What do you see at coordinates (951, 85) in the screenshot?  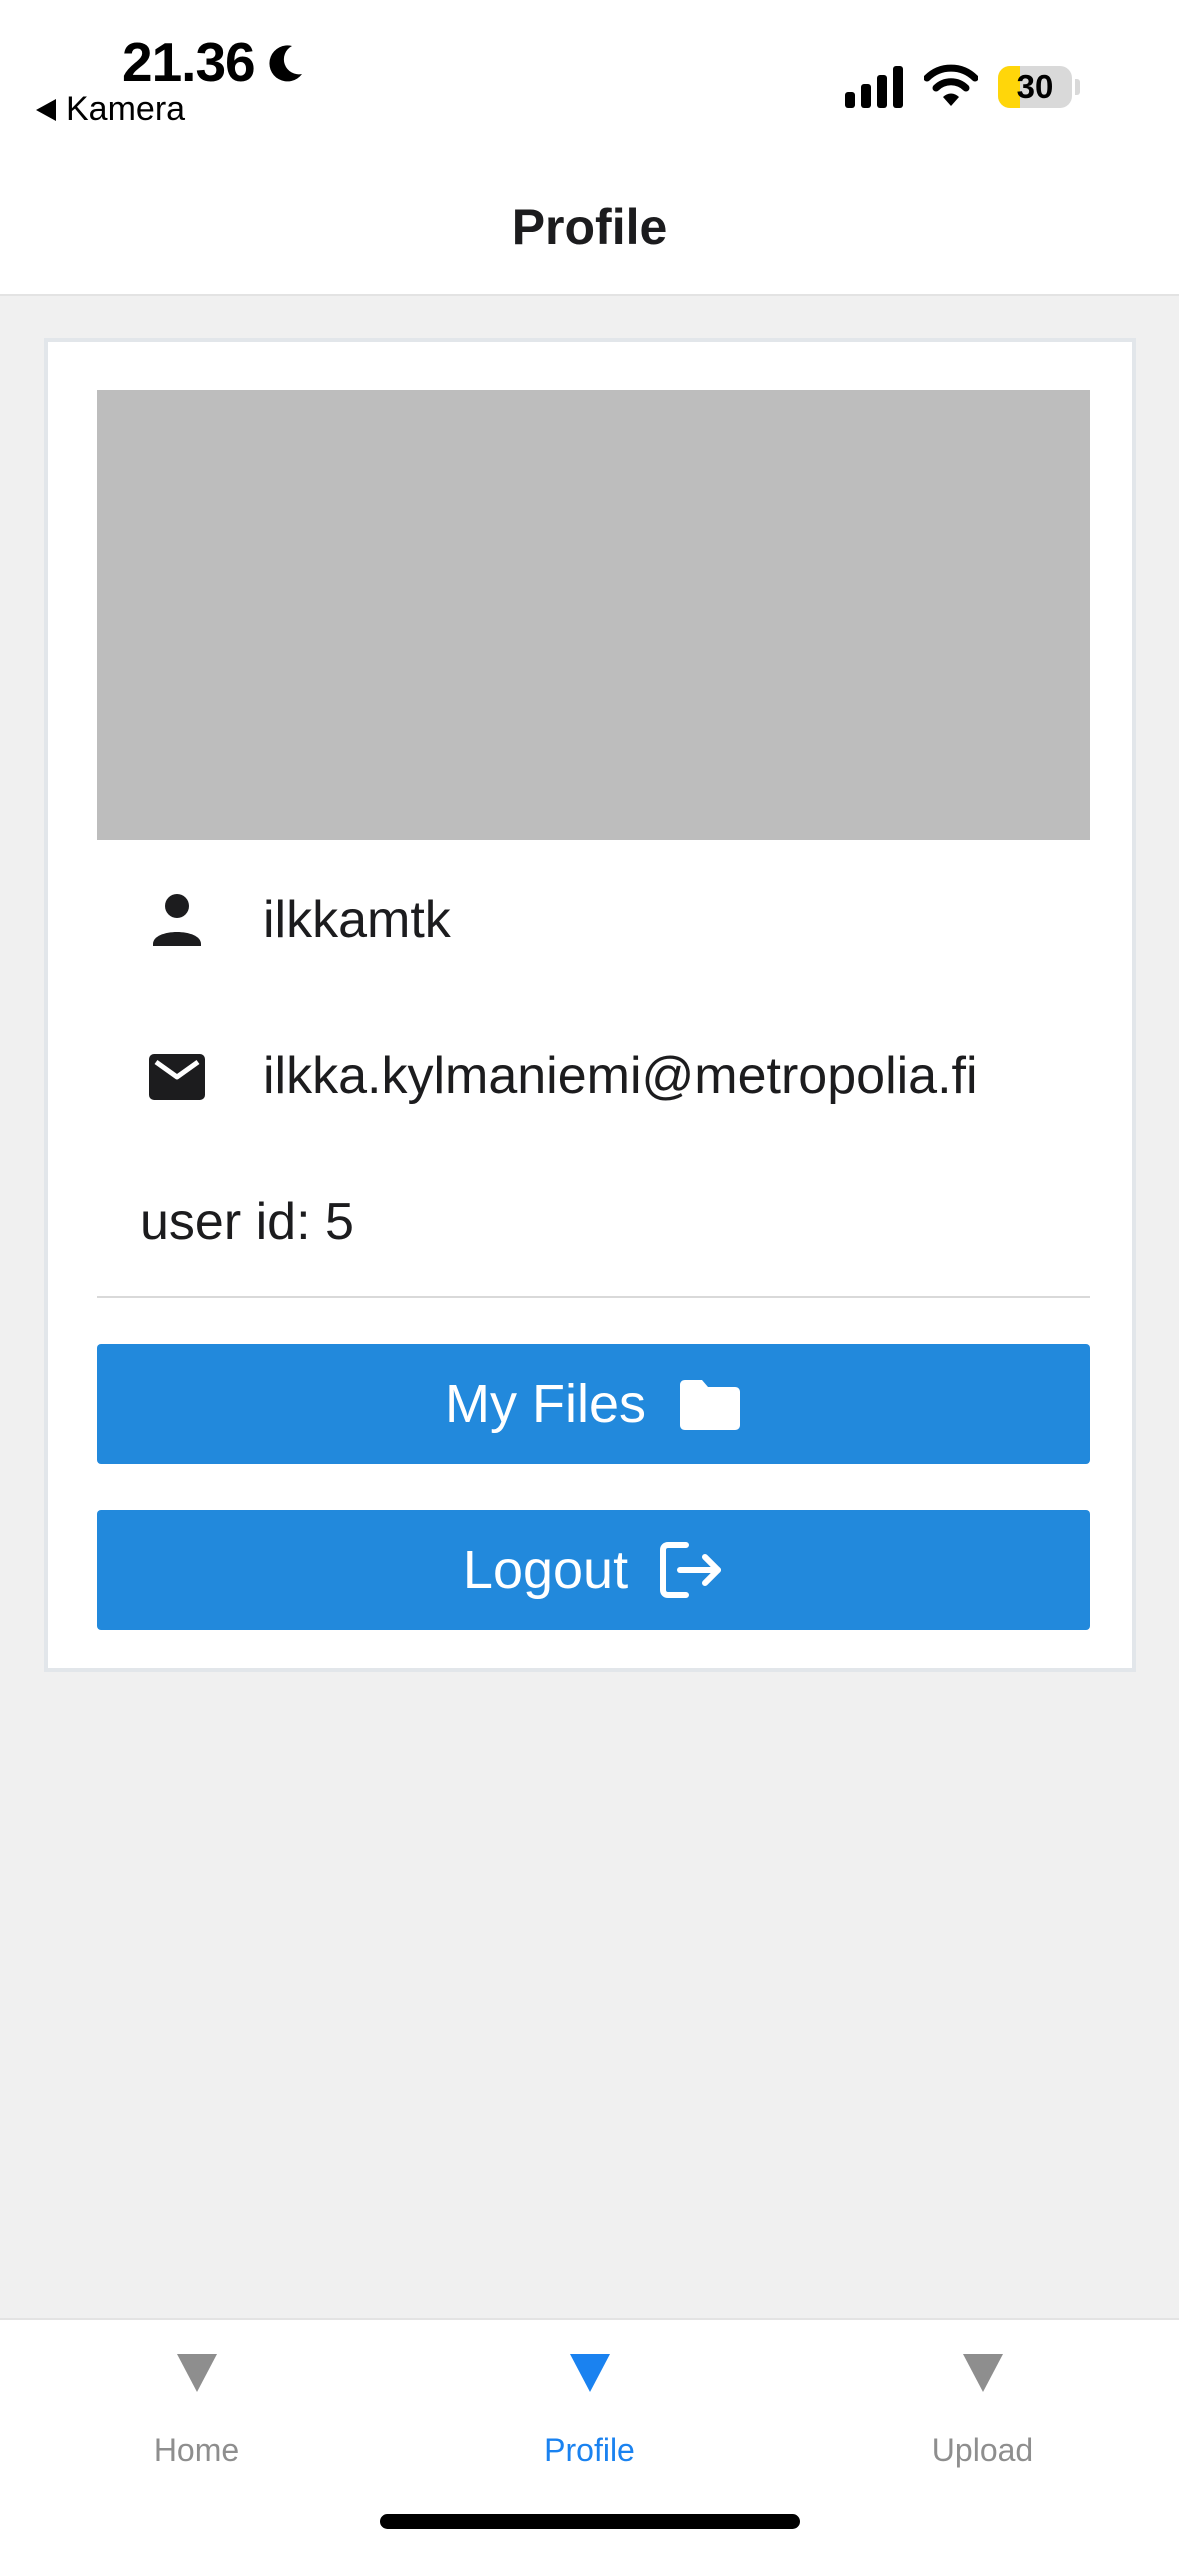 I see `wifi-icon` at bounding box center [951, 85].